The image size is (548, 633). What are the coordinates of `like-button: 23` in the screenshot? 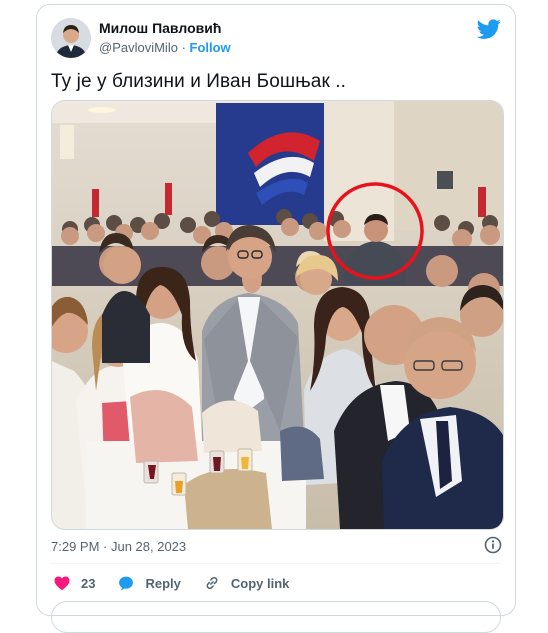 It's located at (74, 583).